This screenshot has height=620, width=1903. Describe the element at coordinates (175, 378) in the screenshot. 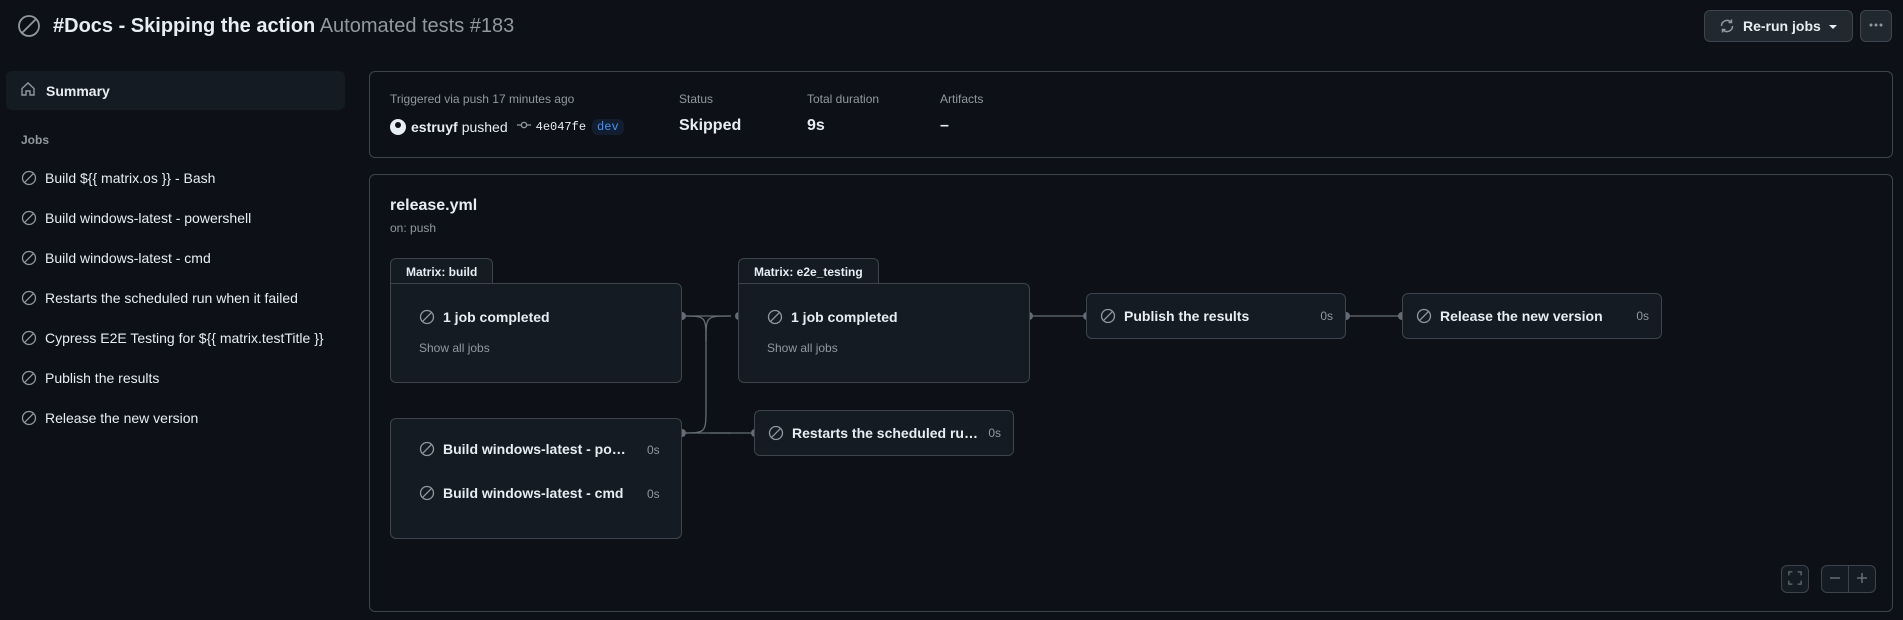

I see `sidebar-job-item: Publish the results` at that location.